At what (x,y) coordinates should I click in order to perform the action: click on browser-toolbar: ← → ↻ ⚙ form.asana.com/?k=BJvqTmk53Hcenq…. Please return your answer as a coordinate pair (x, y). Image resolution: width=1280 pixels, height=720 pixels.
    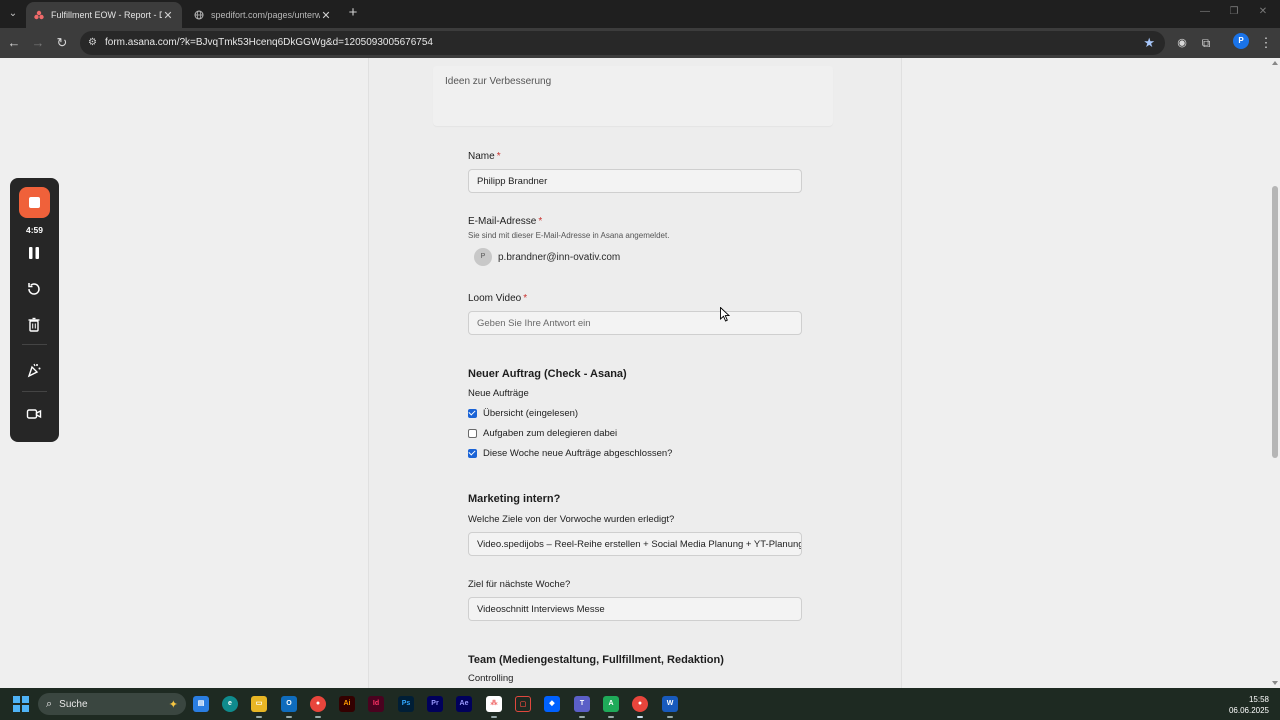
    Looking at the image, I should click on (640, 43).